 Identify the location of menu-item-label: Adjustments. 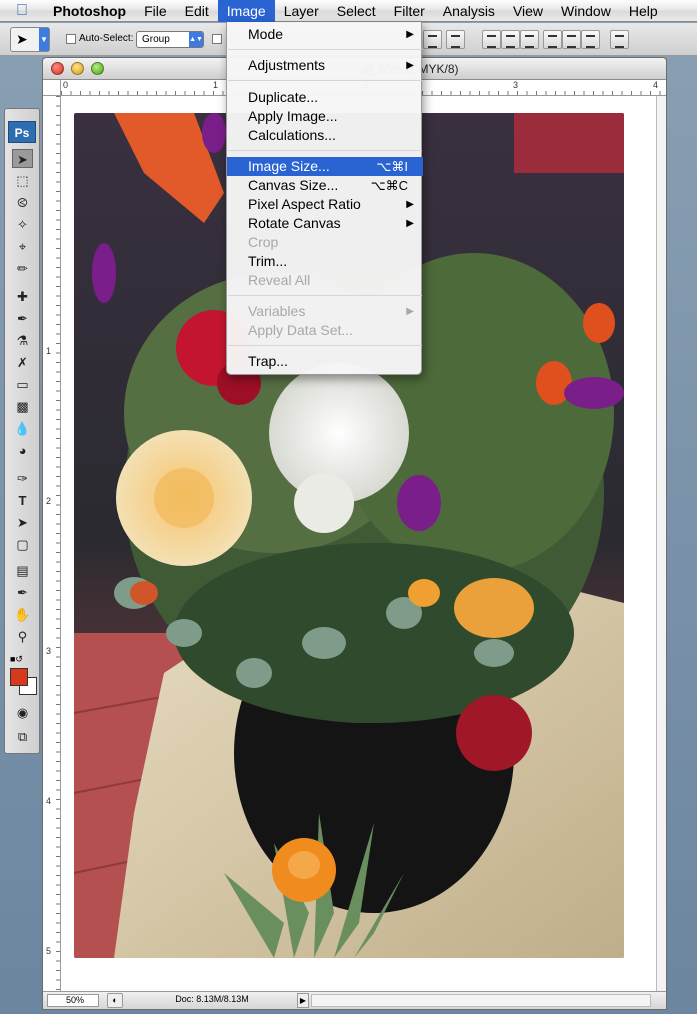
(287, 65).